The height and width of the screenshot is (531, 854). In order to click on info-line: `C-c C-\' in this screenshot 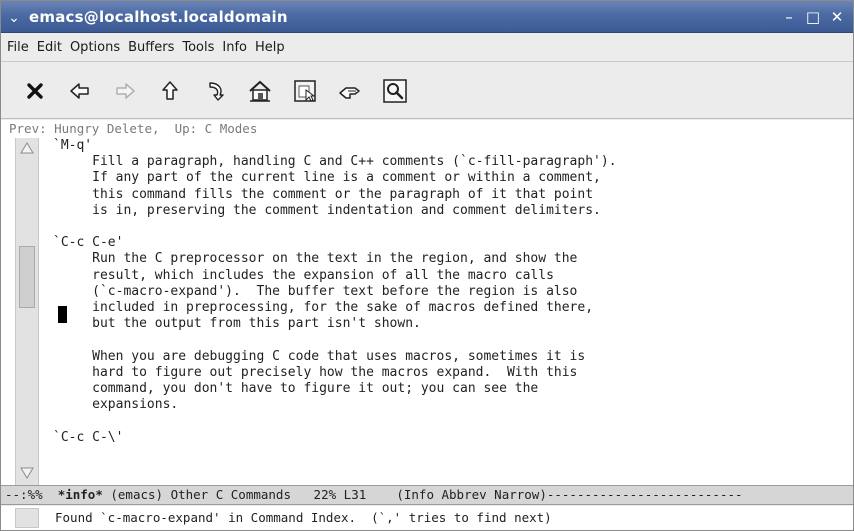, I will do `click(88, 437)`.